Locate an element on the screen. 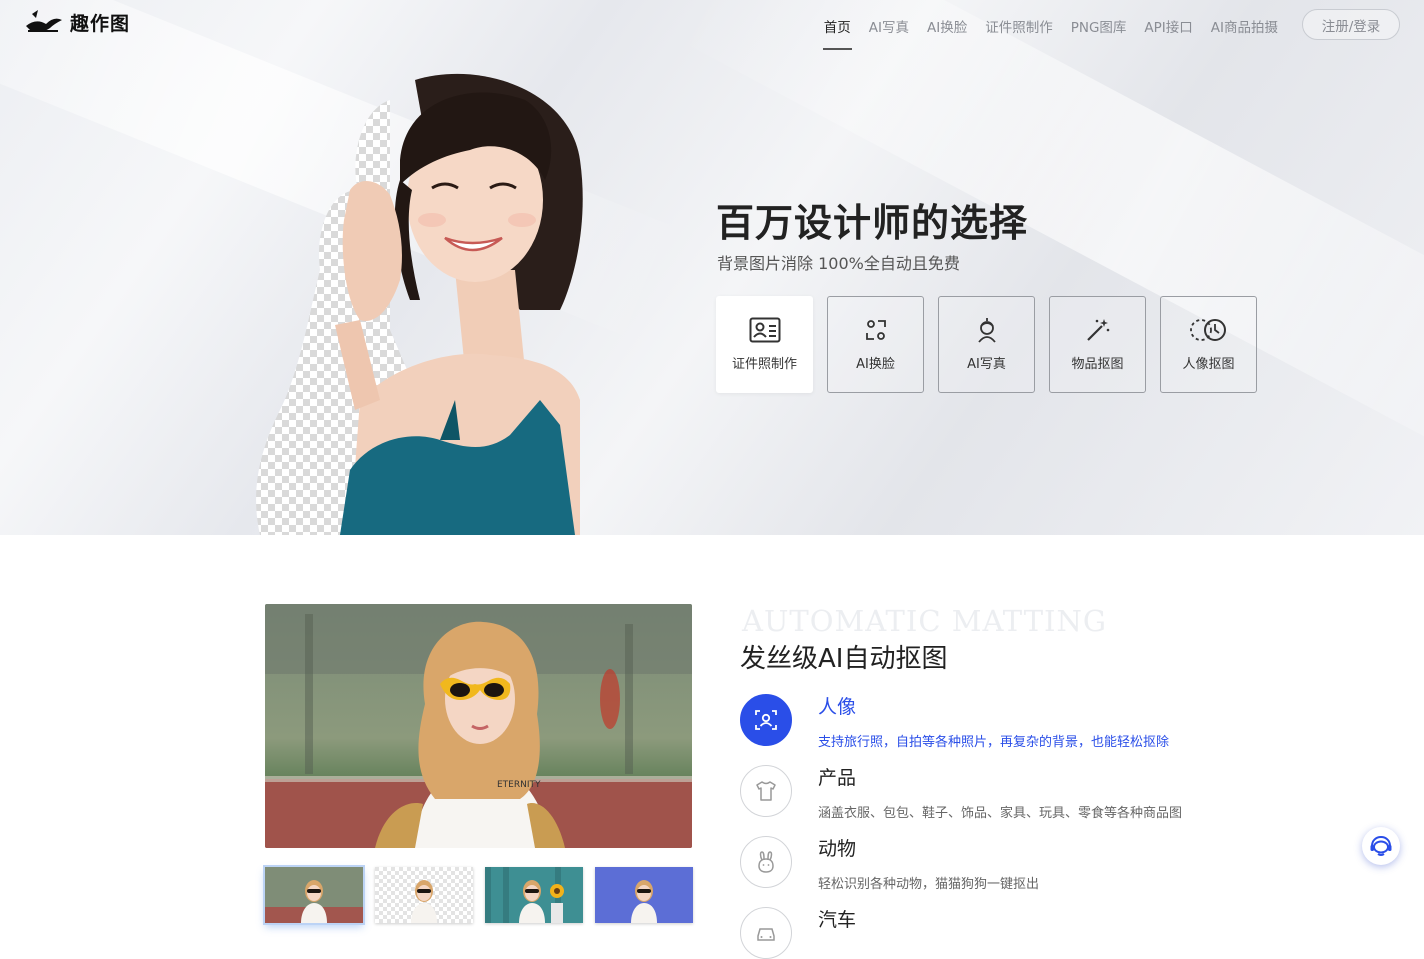  nav-link-png-library: PNG图库 is located at coordinates (1099, 33).